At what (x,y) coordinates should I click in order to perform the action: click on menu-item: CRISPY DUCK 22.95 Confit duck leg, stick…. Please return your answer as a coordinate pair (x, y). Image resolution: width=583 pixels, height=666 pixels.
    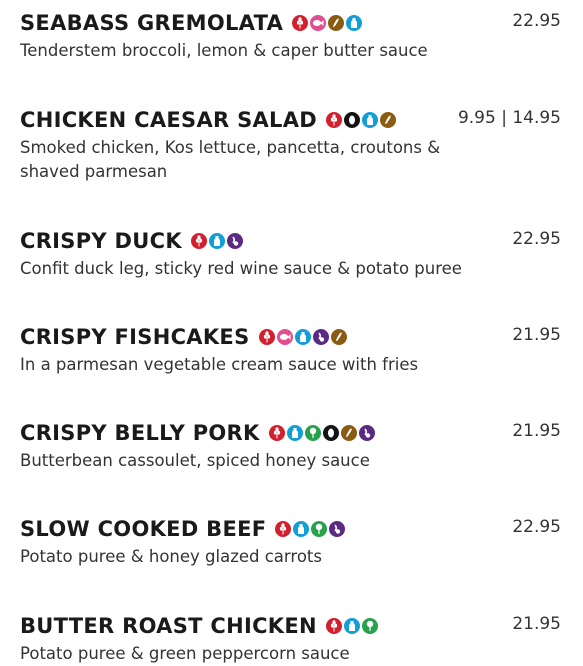
    Looking at the image, I should click on (291, 253).